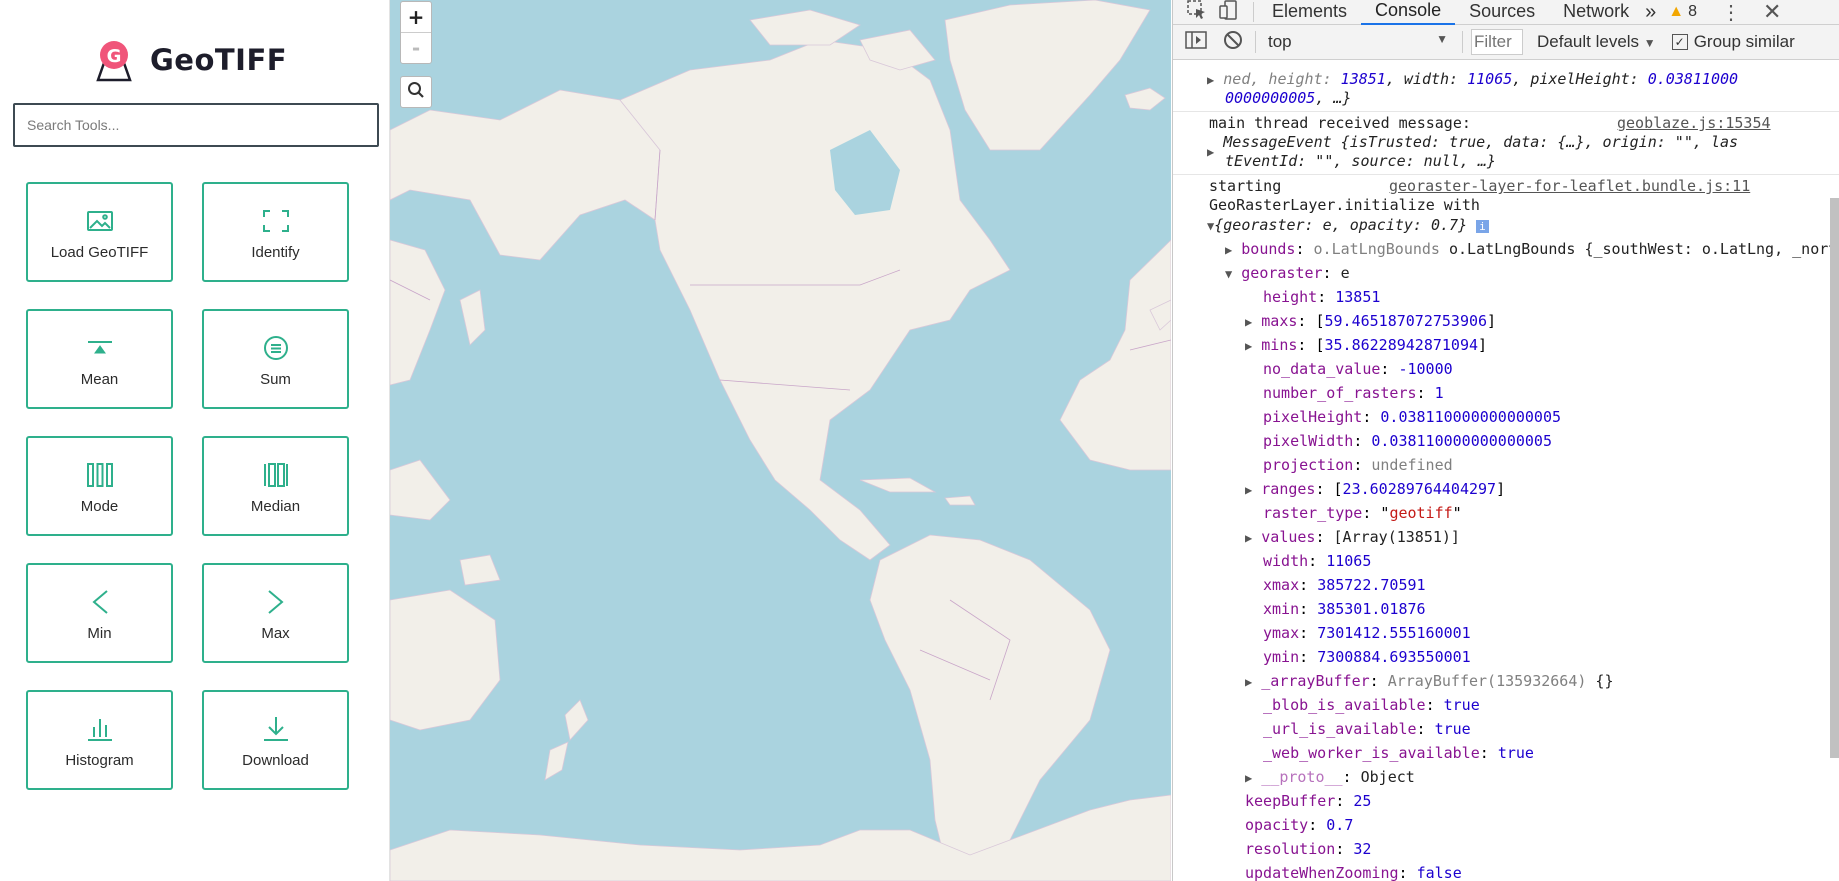 This screenshot has width=1839, height=881. I want to click on prop-raster-type: raster_type: "geotiff", so click(1362, 513).